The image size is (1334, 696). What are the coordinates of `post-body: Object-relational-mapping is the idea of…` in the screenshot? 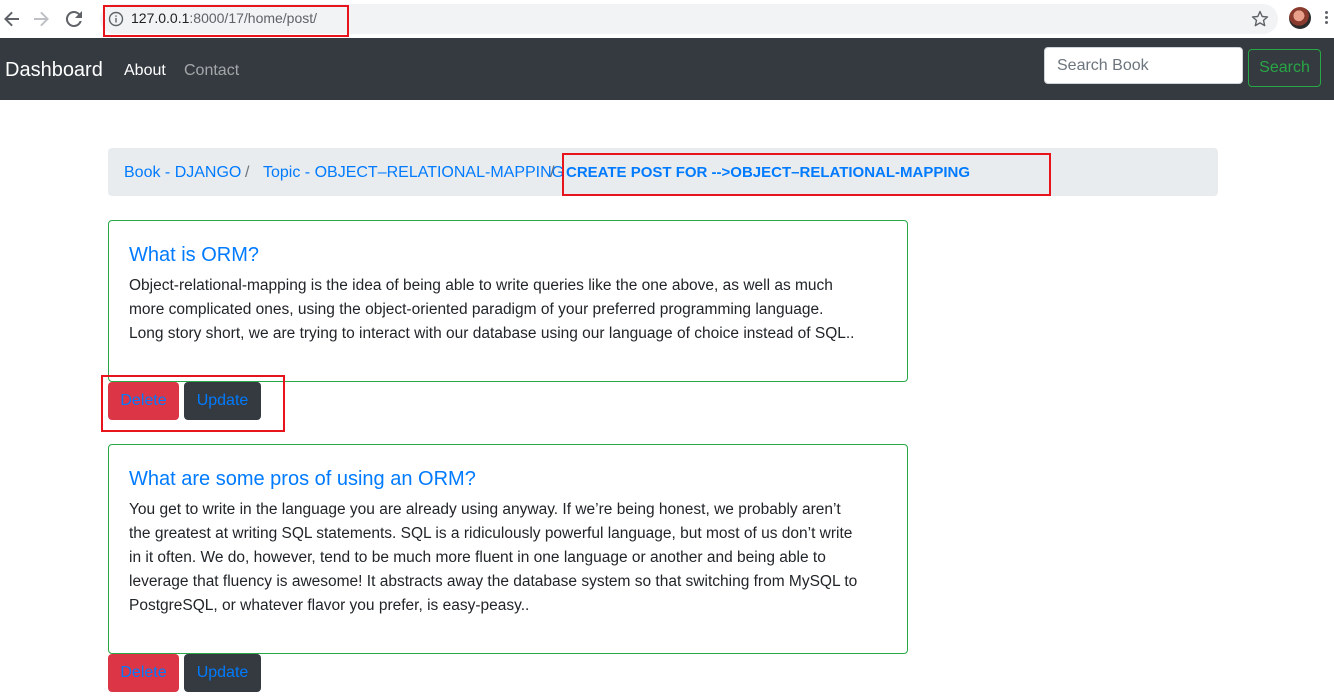 It's located at (509, 310).